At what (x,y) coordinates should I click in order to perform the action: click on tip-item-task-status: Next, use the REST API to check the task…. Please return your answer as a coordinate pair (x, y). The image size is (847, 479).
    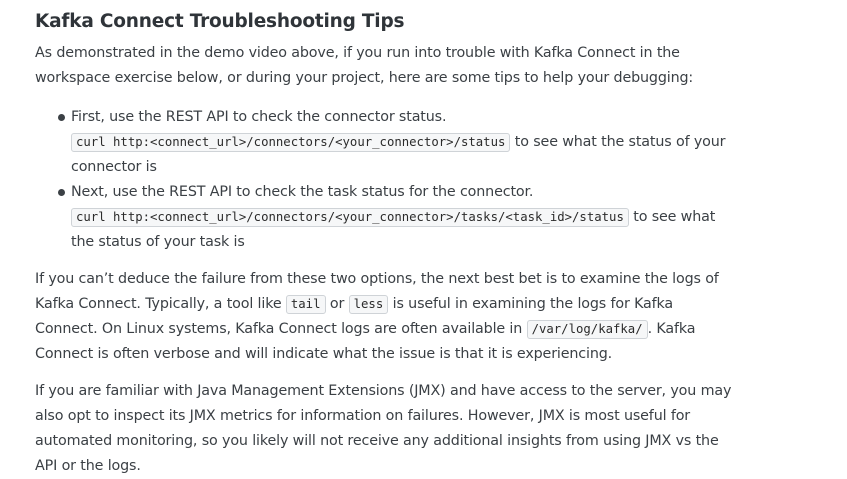
    Looking at the image, I should click on (395, 217).